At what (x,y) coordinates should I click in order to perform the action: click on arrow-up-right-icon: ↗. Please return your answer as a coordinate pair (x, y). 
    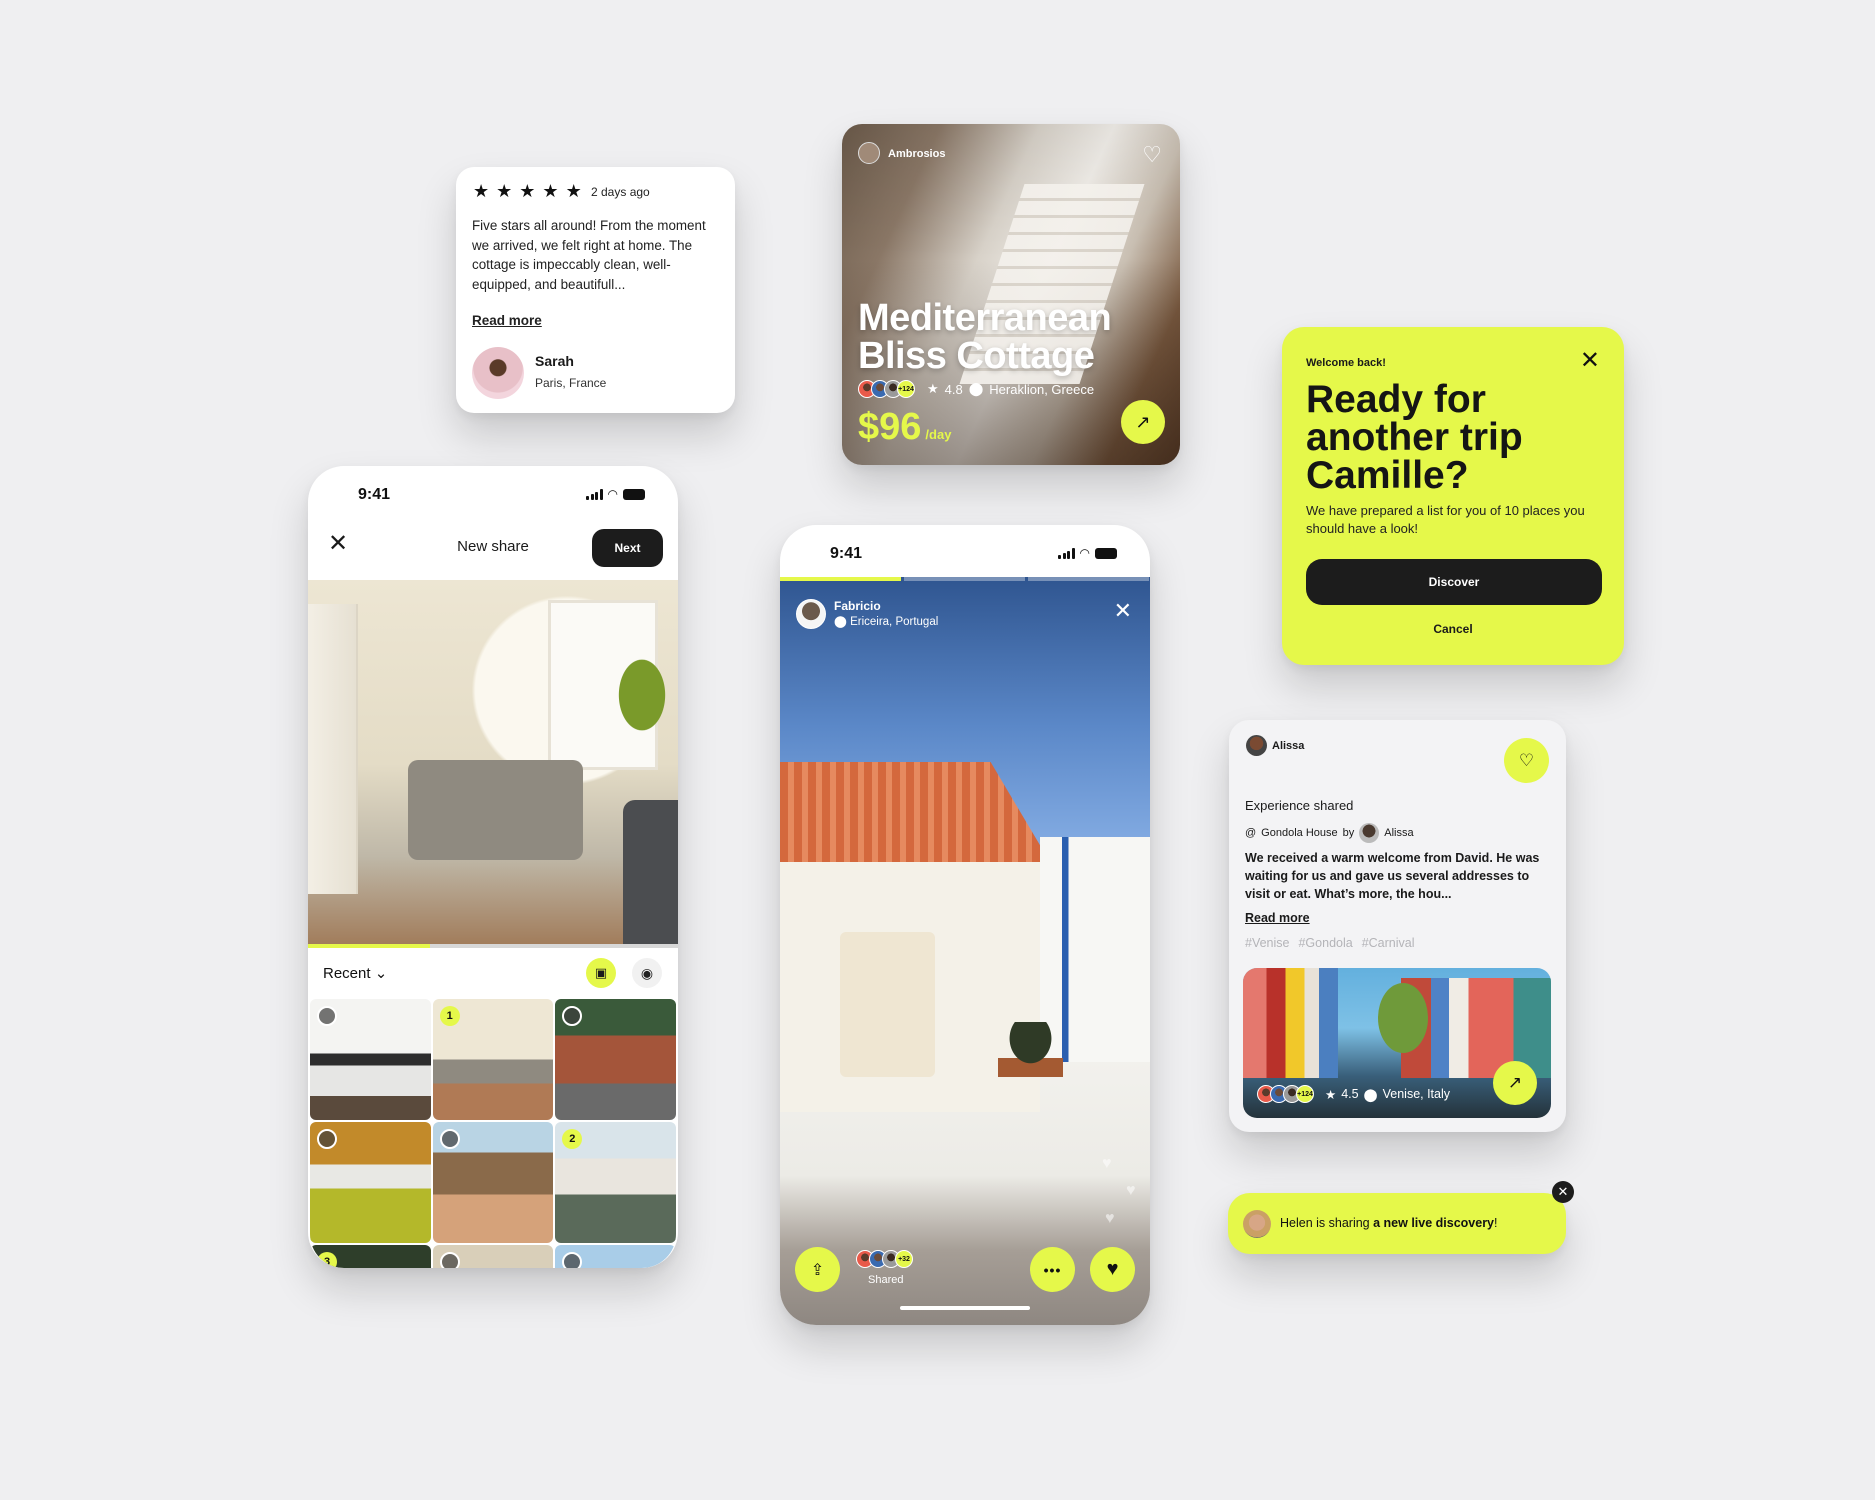
    Looking at the image, I should click on (1143, 421).